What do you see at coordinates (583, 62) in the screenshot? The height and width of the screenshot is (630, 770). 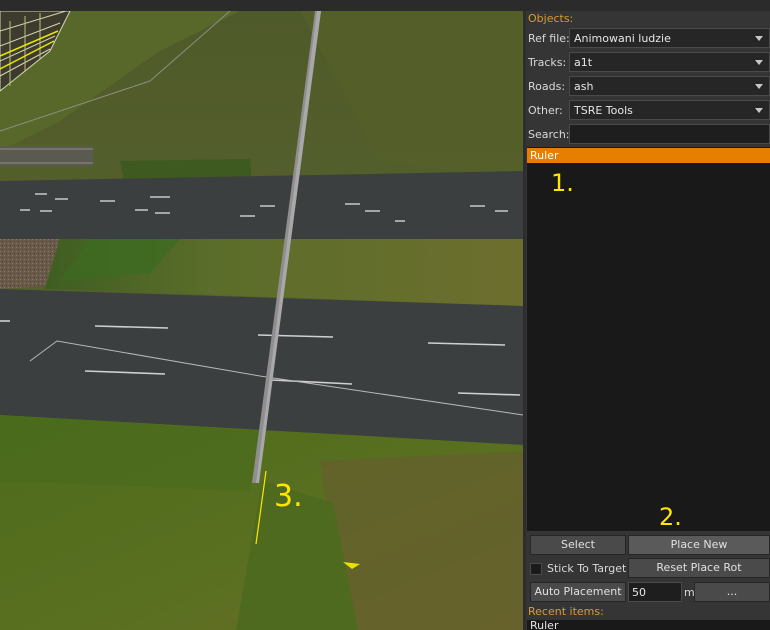 I see `tracks-value: a1t` at bounding box center [583, 62].